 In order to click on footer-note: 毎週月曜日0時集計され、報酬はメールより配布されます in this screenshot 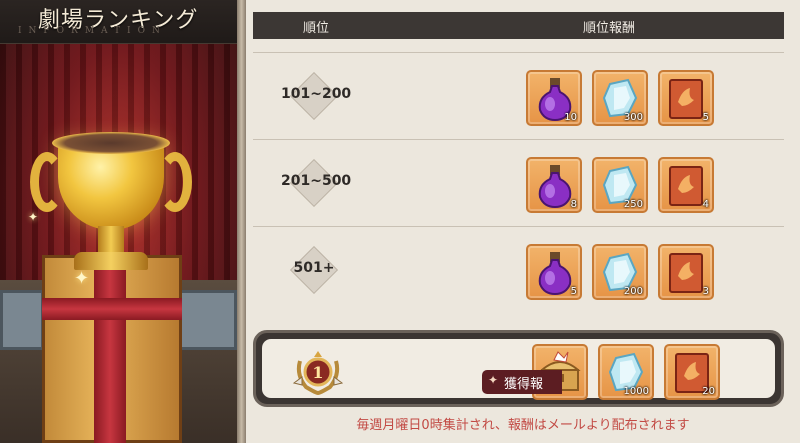, I will do `click(523, 425)`.